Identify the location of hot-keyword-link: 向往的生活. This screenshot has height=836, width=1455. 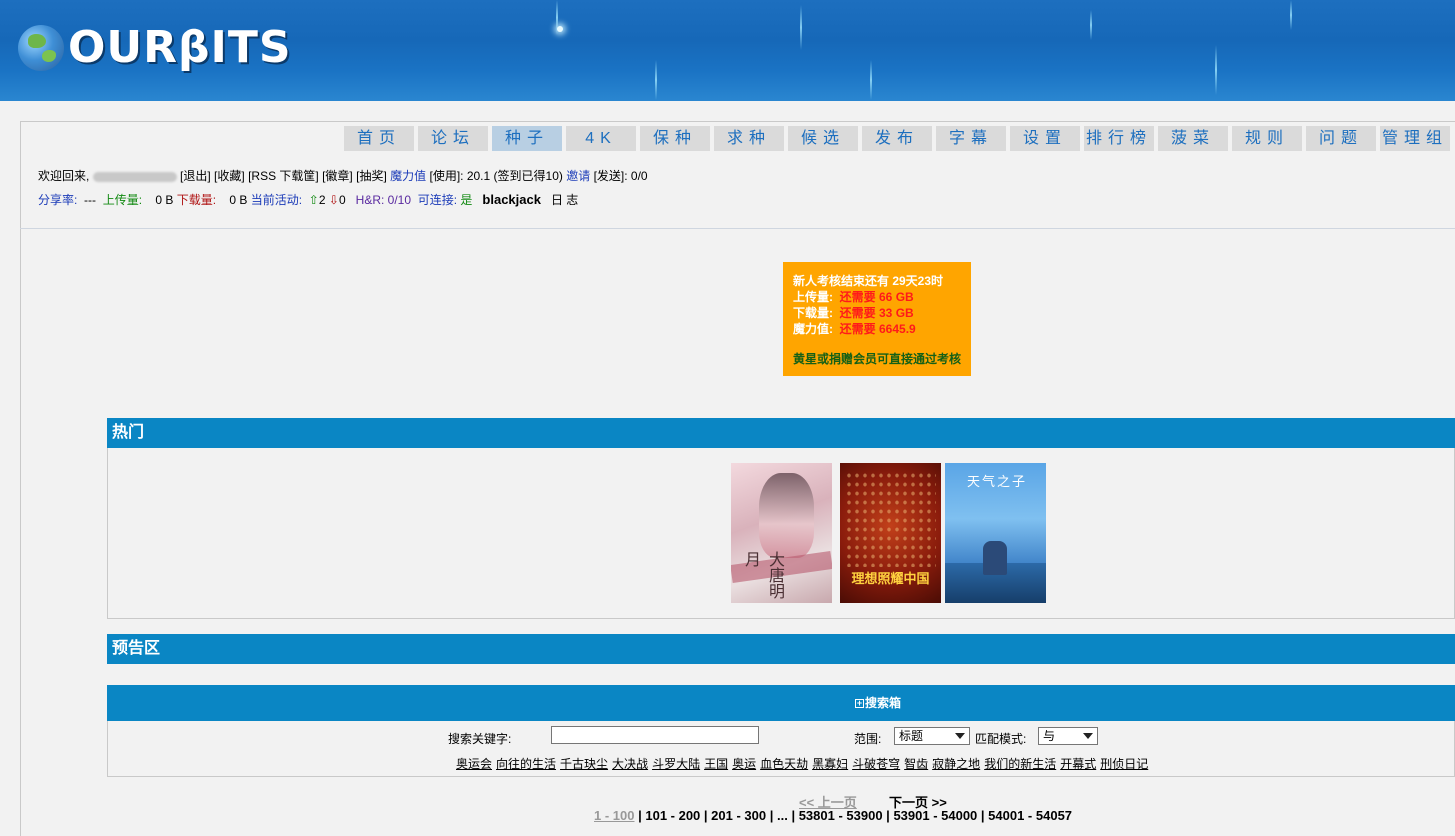
(526, 764).